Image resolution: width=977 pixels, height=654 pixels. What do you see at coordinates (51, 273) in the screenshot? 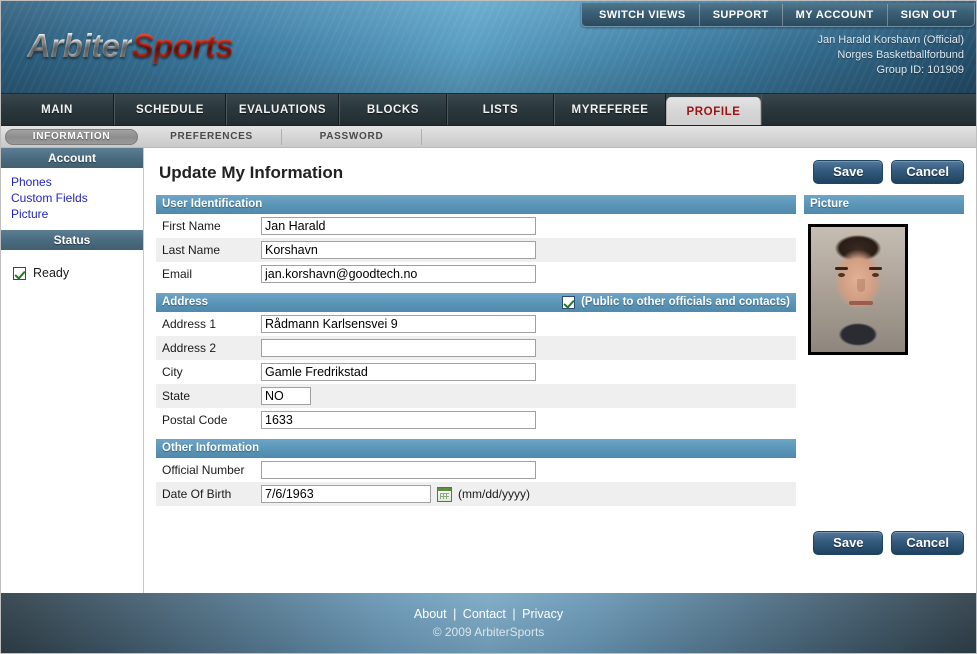
I see `status-ready-label: Ready` at bounding box center [51, 273].